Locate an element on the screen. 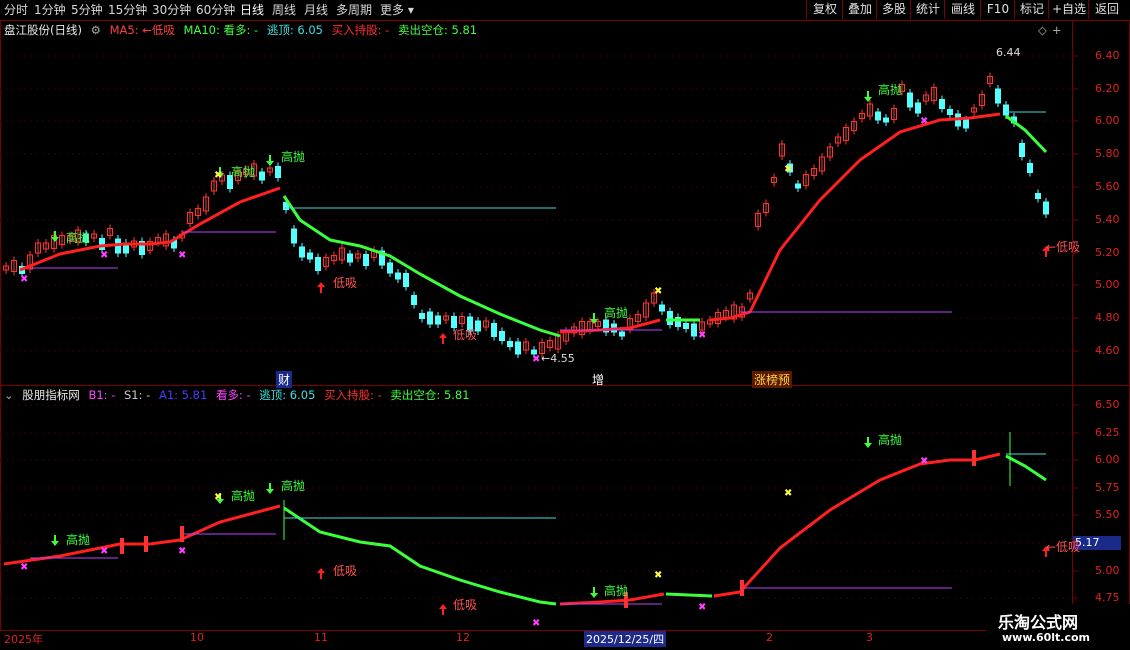 The image size is (1130, 650). low-price-label: ←4.55 is located at coordinates (558, 358).